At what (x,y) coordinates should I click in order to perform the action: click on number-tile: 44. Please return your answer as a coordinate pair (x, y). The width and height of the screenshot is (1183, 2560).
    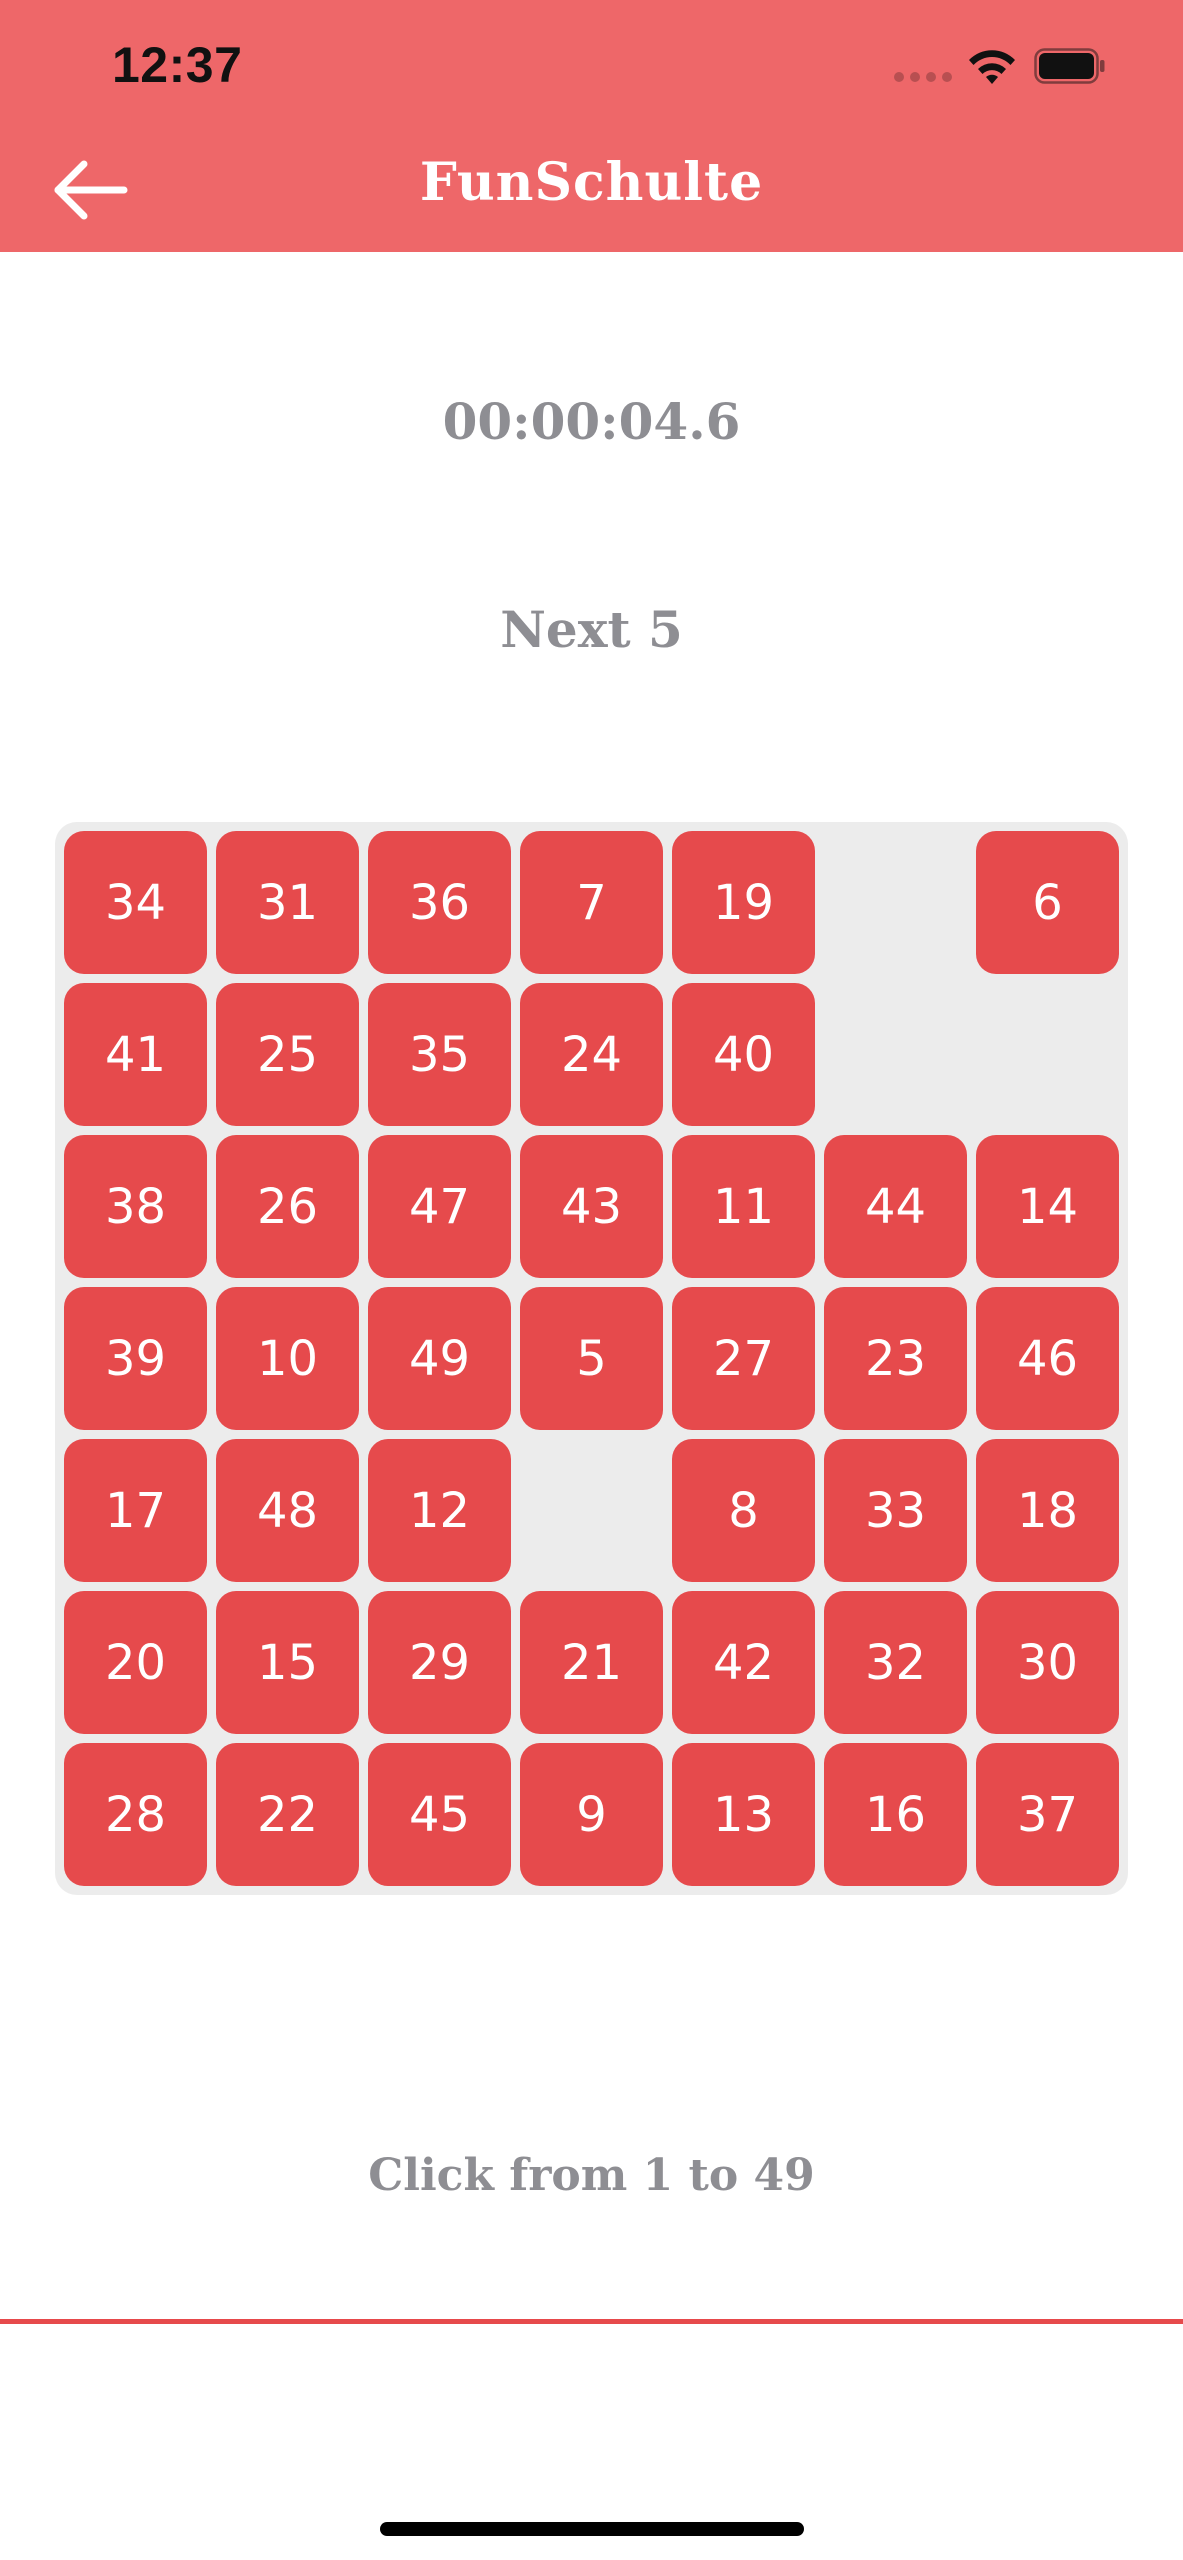
    Looking at the image, I should click on (895, 1206).